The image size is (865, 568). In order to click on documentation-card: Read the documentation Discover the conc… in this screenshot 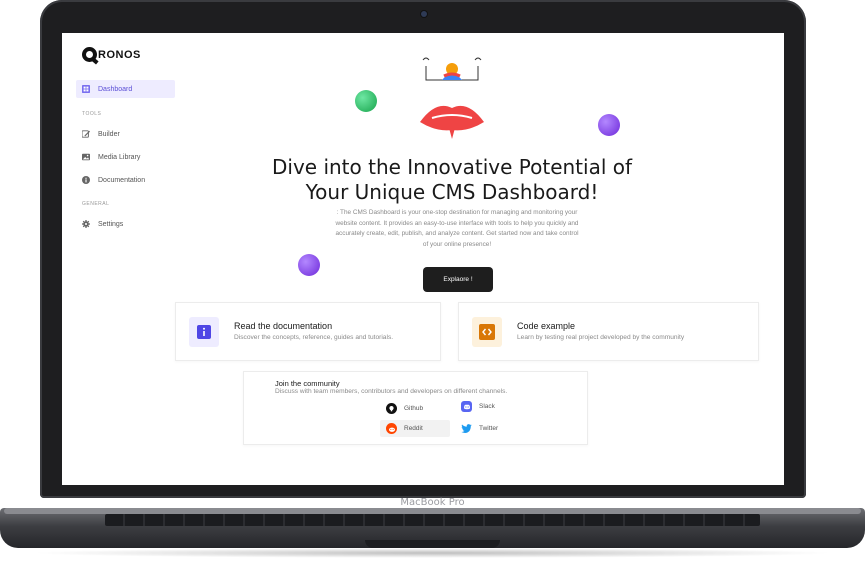, I will do `click(308, 331)`.